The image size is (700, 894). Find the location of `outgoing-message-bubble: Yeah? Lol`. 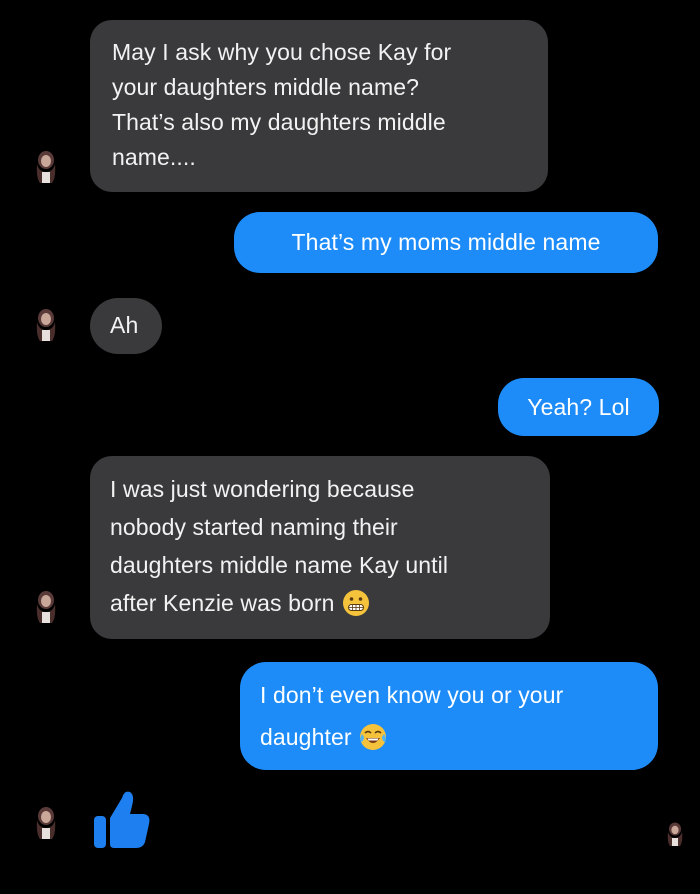

outgoing-message-bubble: Yeah? Lol is located at coordinates (578, 407).